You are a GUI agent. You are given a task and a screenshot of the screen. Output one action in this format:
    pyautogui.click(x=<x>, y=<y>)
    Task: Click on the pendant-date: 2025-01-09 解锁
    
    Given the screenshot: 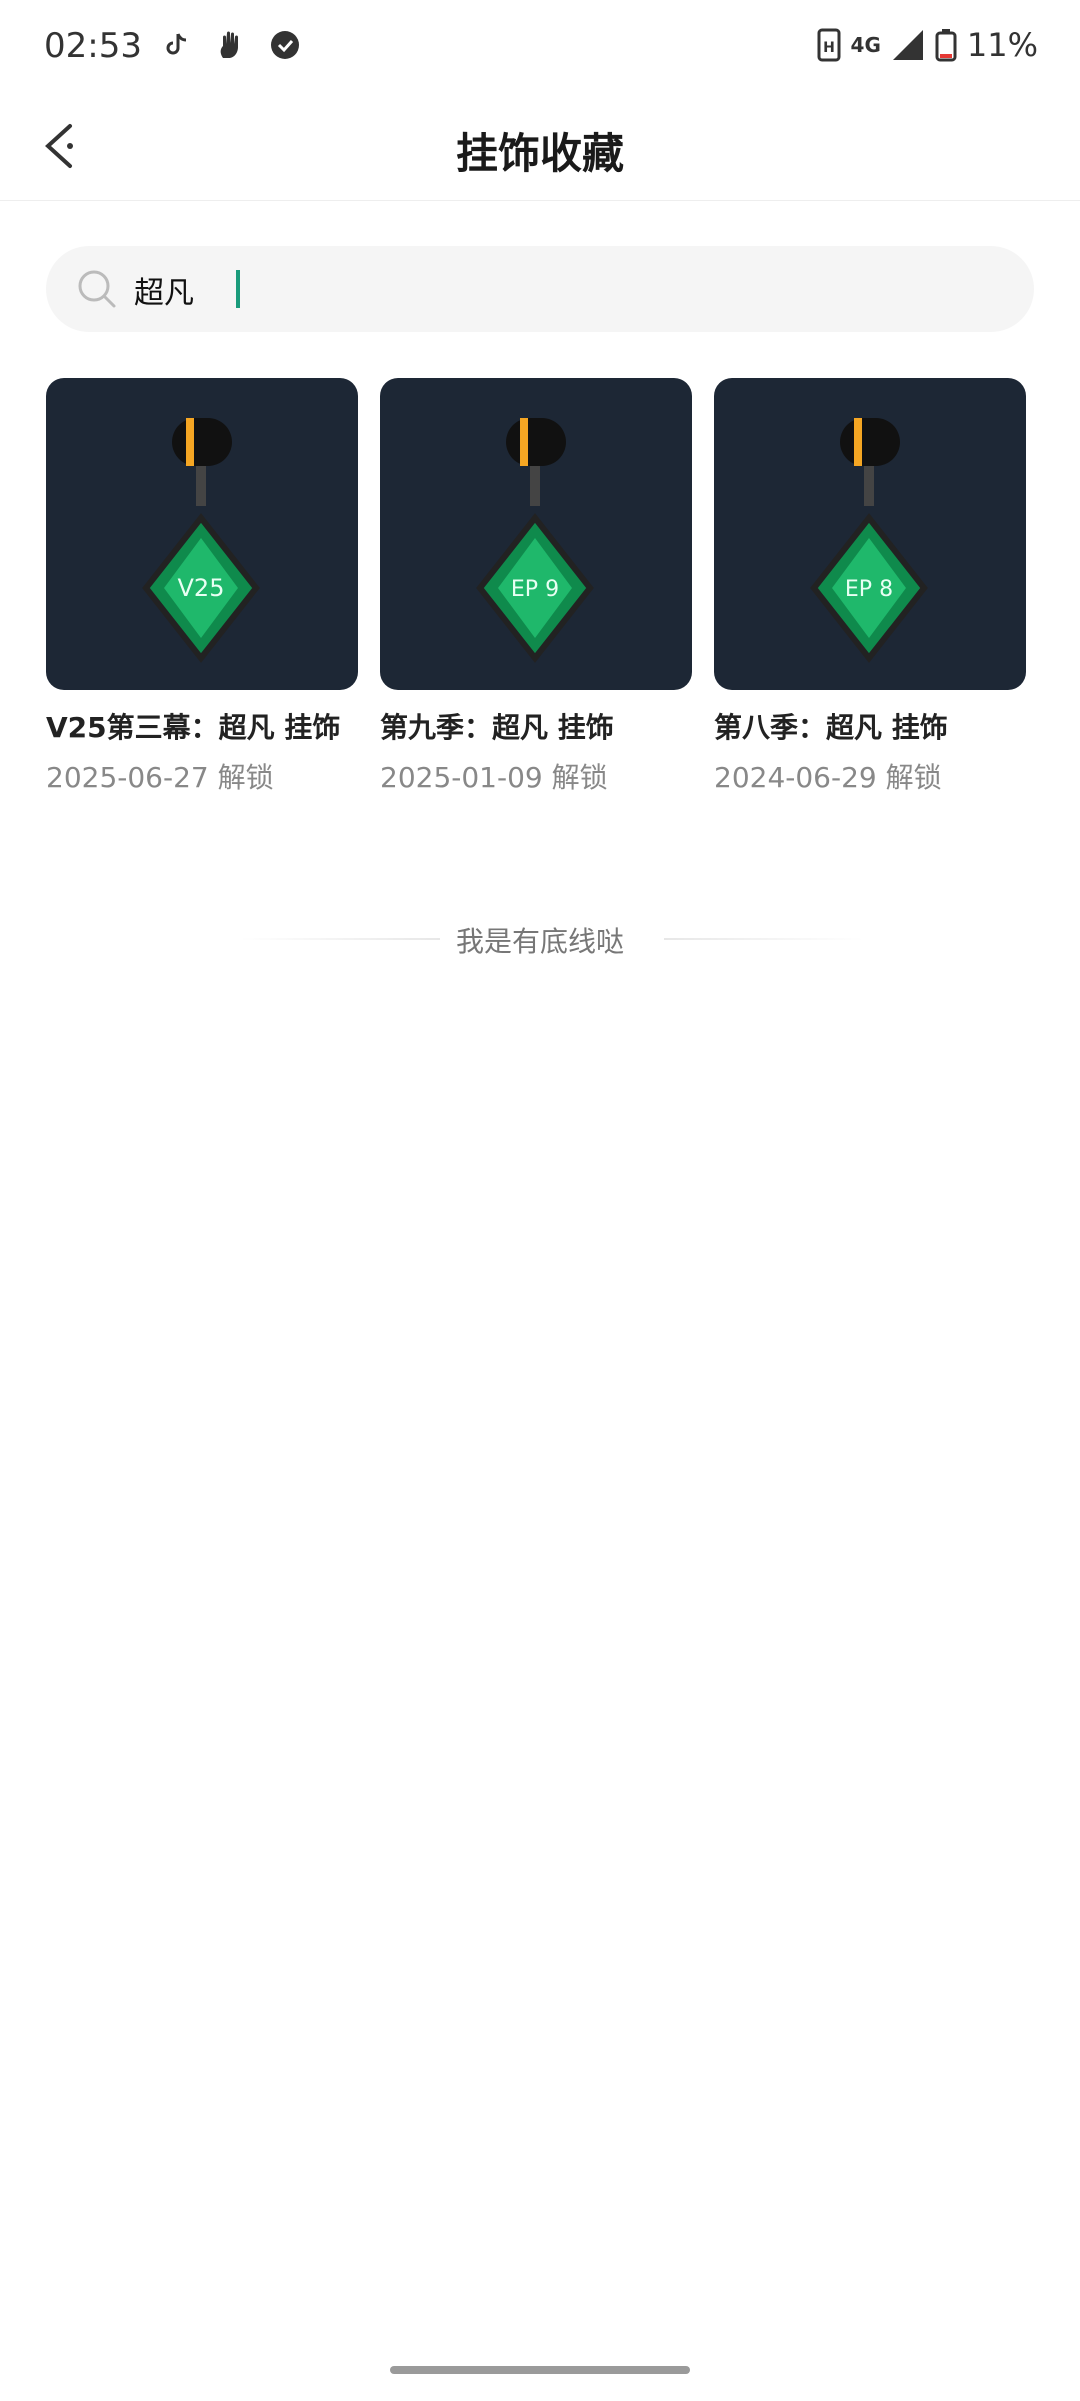 What is the action you would take?
    pyautogui.click(x=494, y=777)
    